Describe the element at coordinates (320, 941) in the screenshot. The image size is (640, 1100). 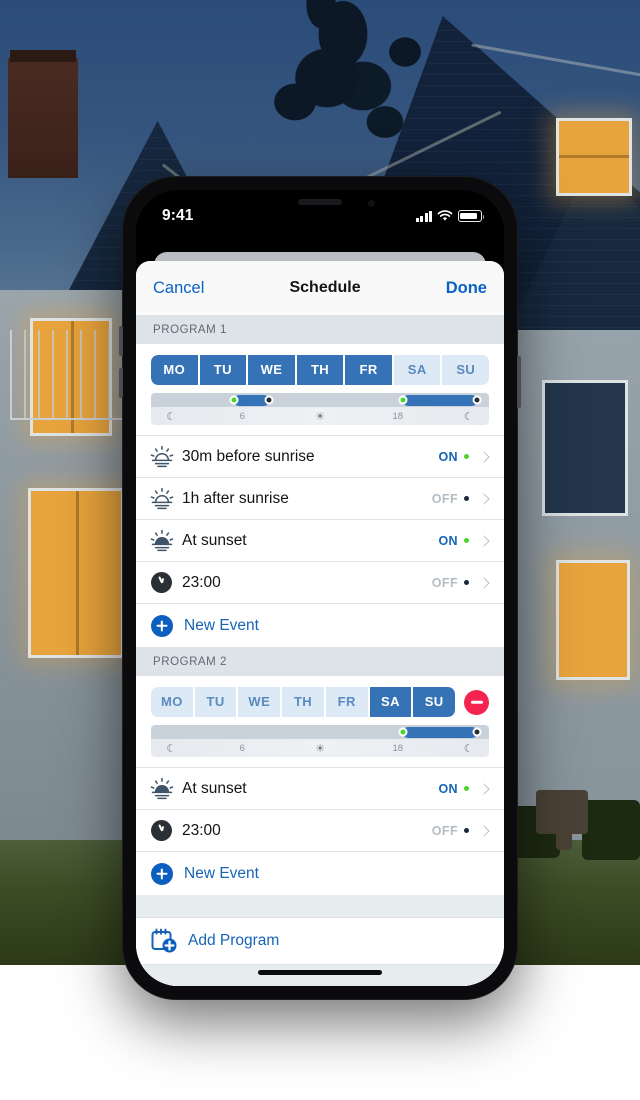
I see `add-program-button: Add Program` at that location.